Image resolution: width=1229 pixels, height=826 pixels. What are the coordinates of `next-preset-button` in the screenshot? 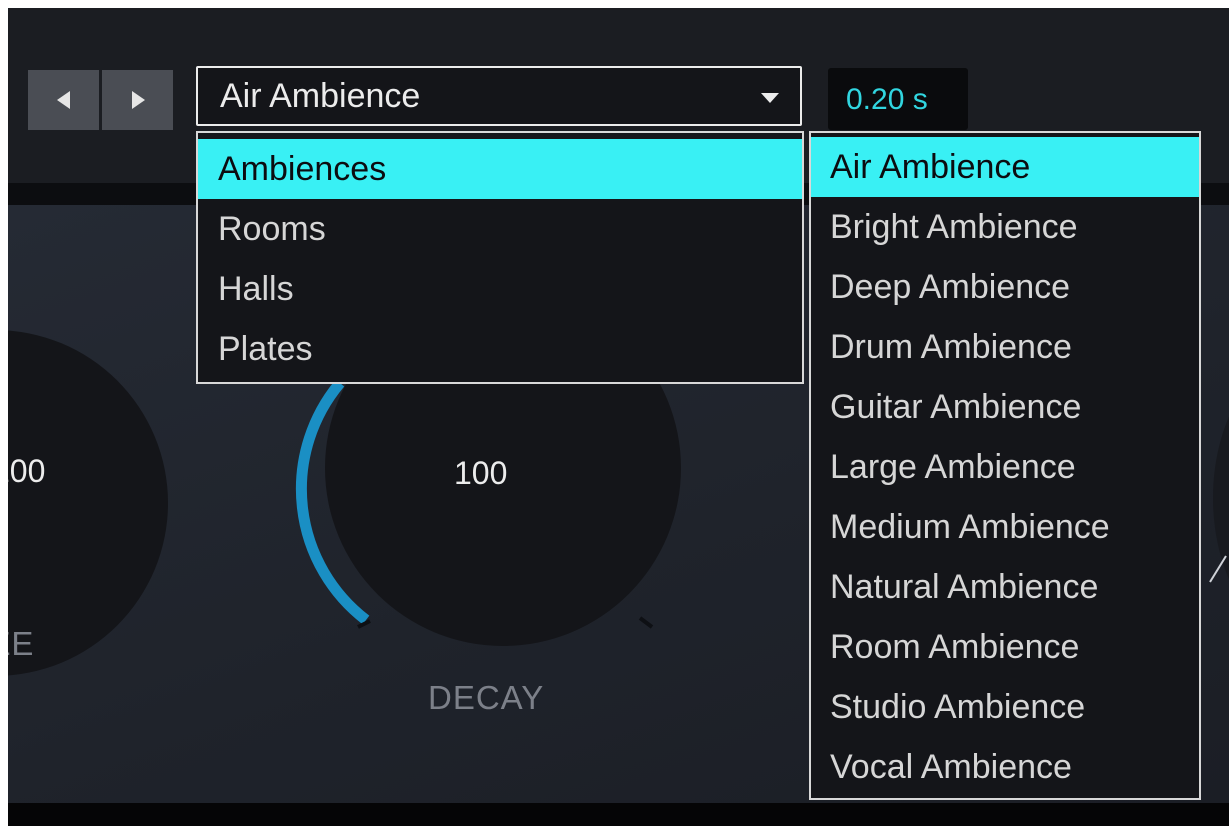 It's located at (137, 100).